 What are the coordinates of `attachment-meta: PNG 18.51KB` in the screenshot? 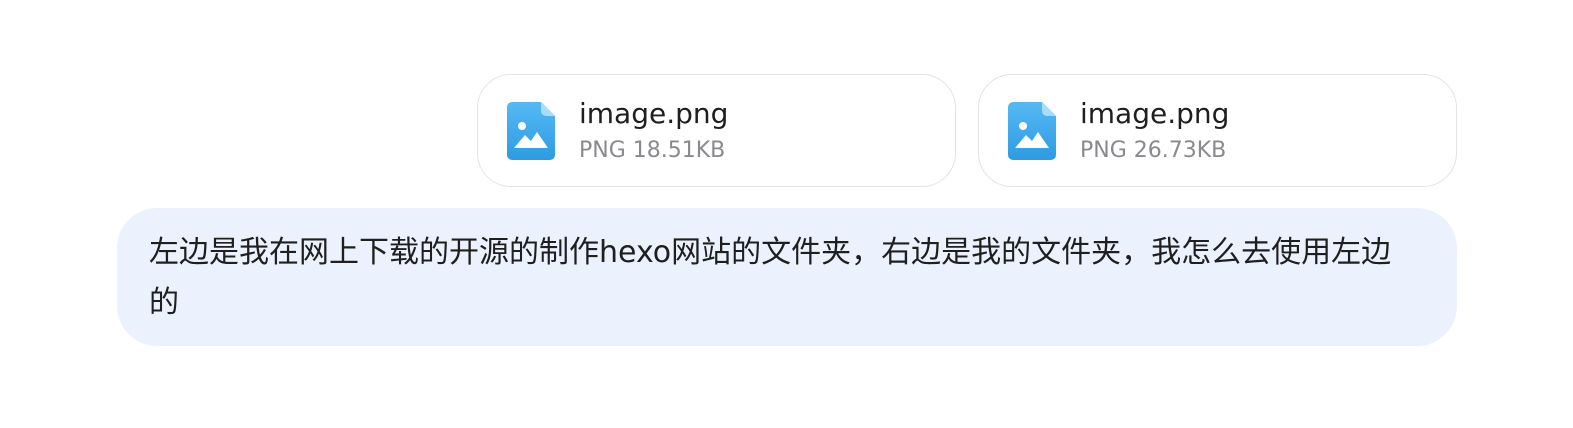 It's located at (652, 150).